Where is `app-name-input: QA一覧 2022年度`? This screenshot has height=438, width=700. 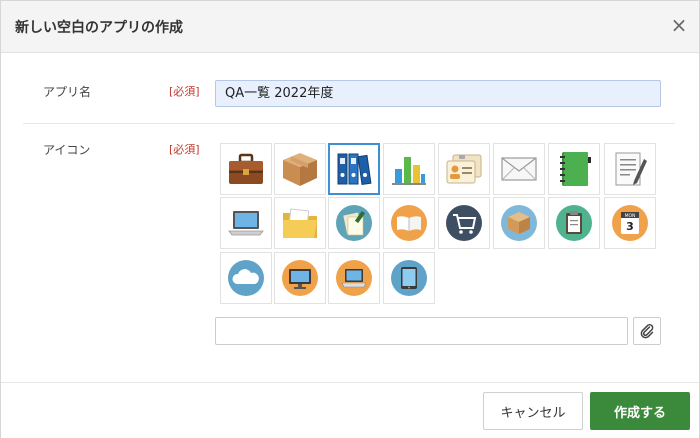
app-name-input: QA一覧 2022年度 is located at coordinates (438, 93).